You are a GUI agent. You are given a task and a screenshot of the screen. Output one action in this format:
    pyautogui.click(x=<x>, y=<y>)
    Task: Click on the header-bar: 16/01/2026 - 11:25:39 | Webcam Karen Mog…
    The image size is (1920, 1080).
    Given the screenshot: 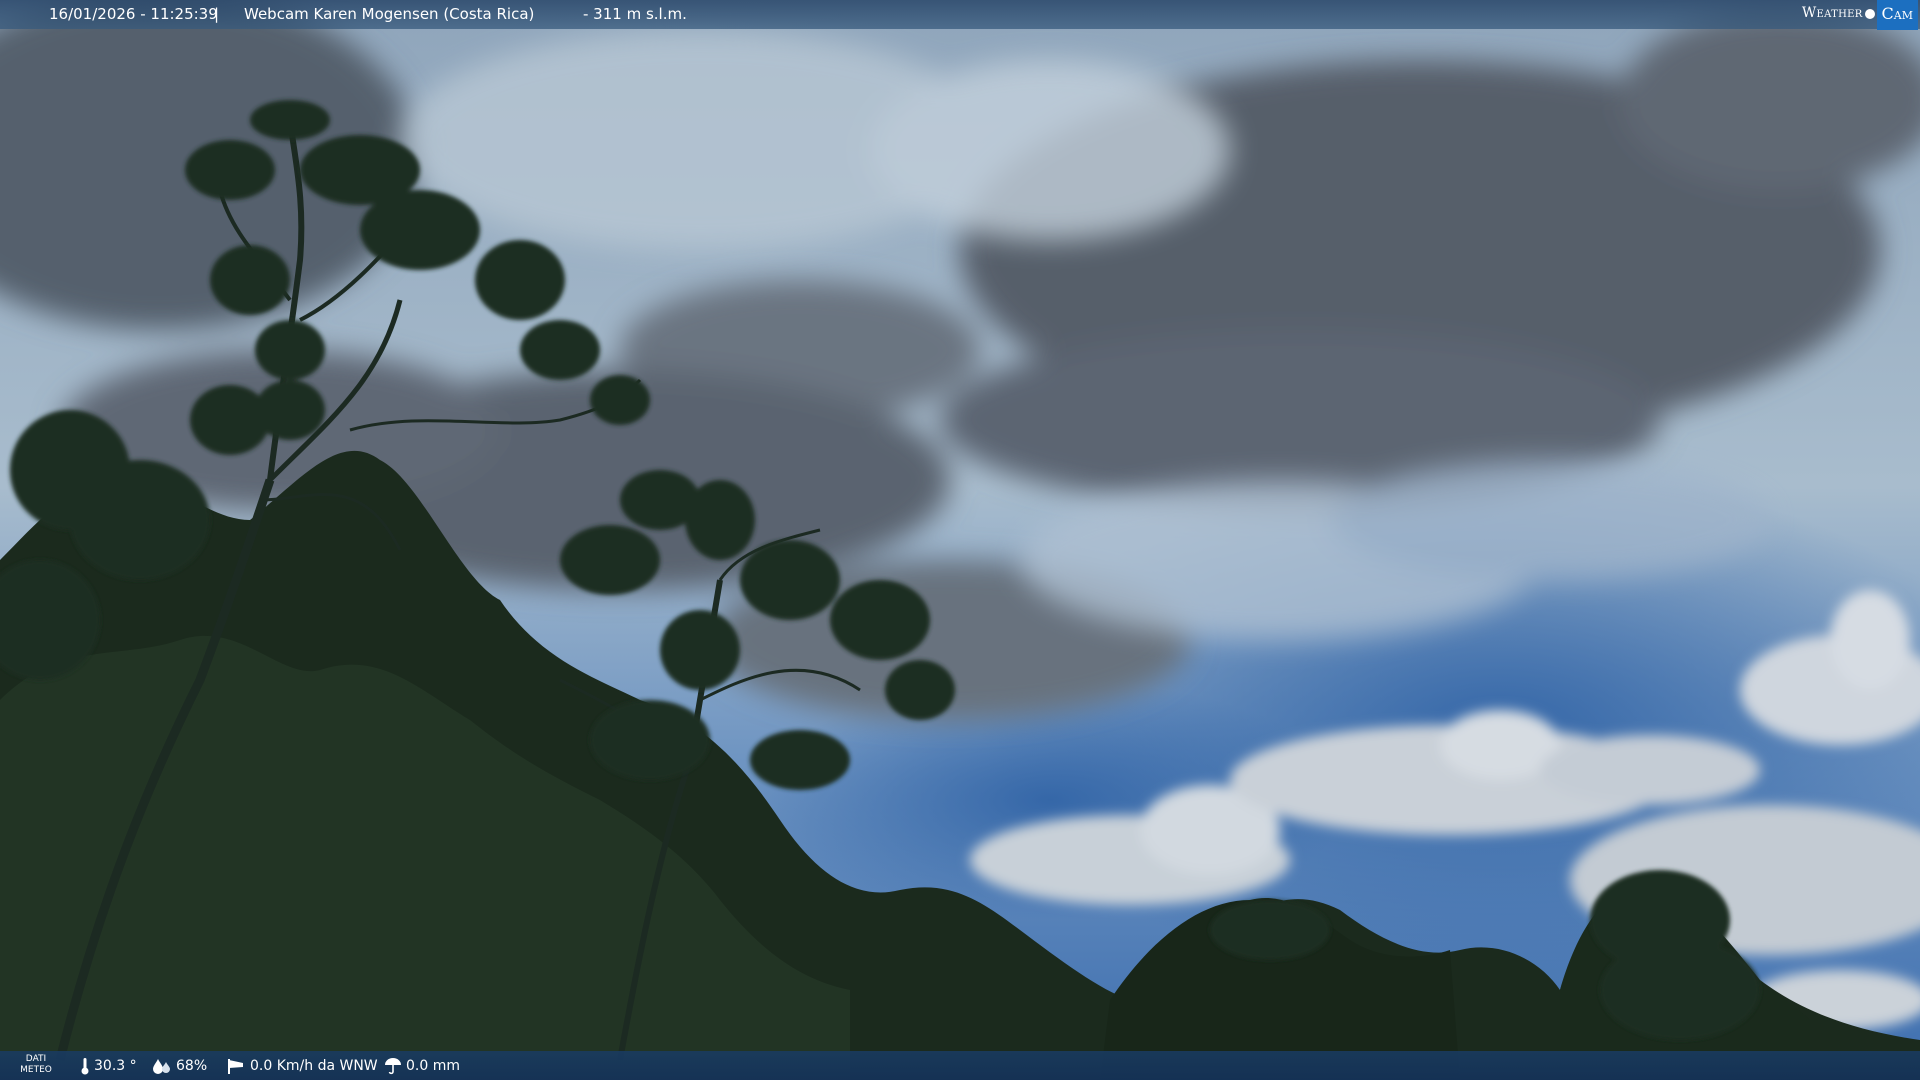 What is the action you would take?
    pyautogui.click(x=960, y=15)
    